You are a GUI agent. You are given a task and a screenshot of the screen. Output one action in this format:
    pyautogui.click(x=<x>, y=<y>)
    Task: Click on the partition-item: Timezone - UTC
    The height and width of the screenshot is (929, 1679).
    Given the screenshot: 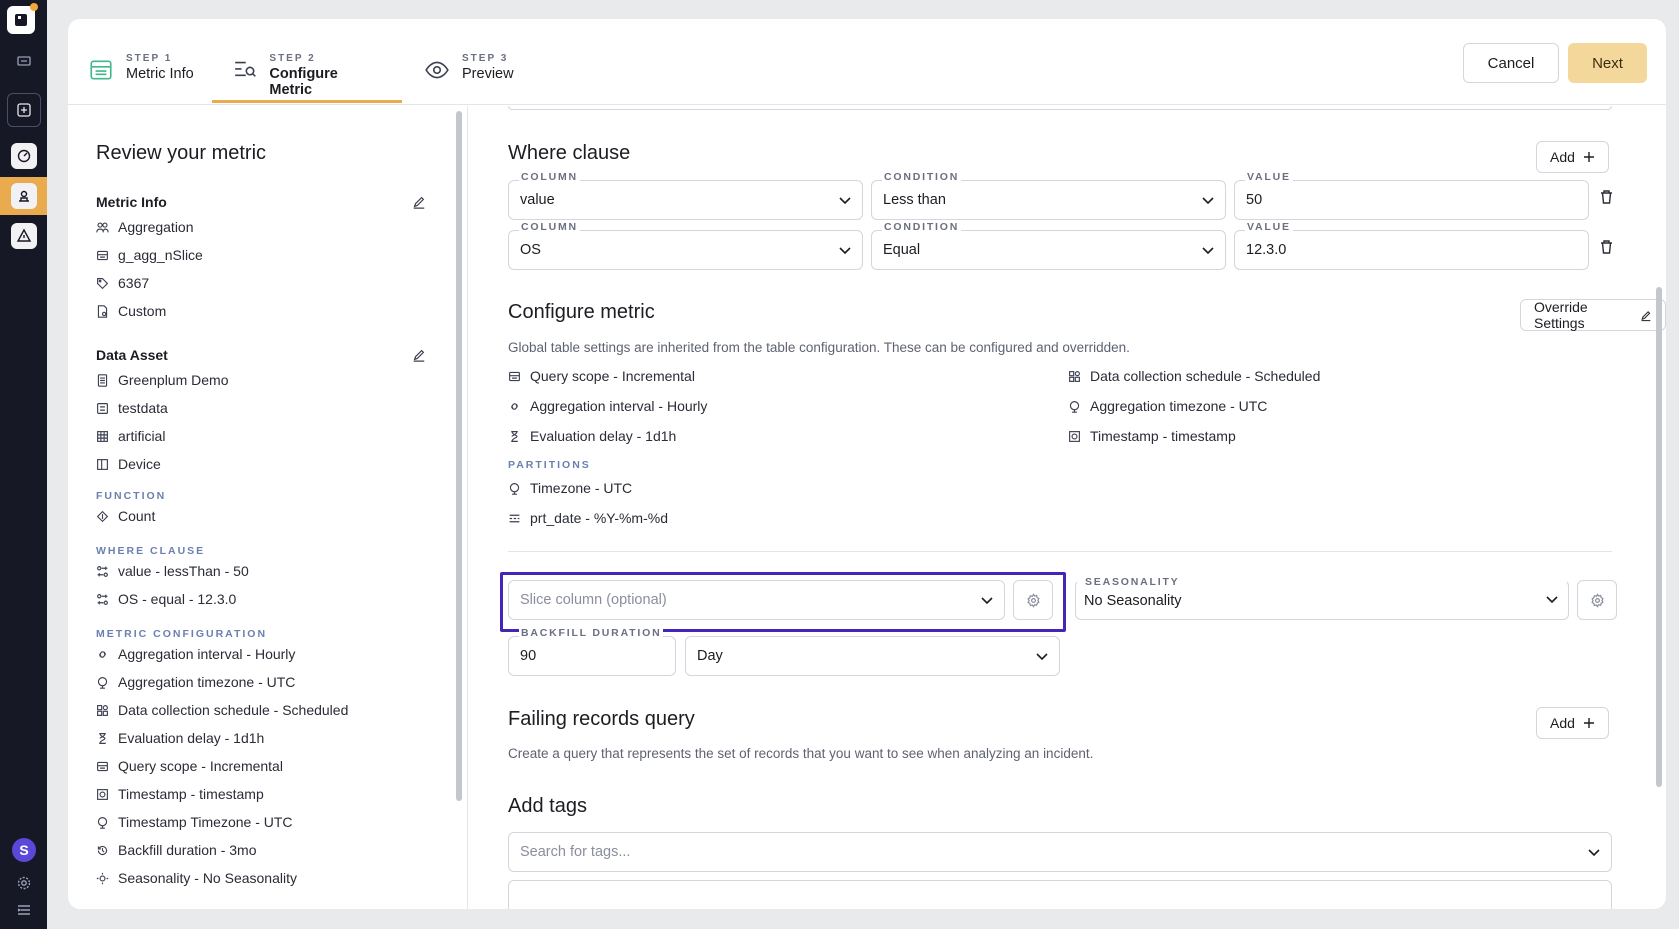 What is the action you would take?
    pyautogui.click(x=570, y=488)
    